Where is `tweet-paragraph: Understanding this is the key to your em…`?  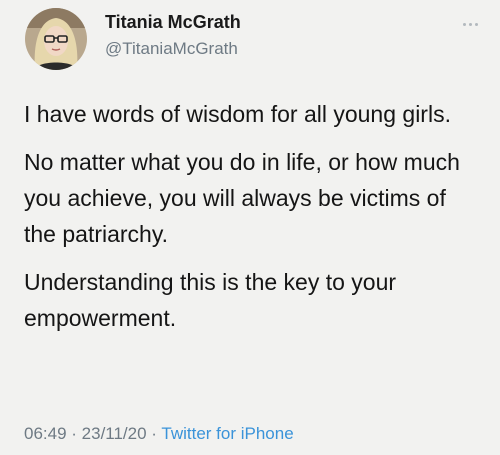
tweet-paragraph: Understanding this is the key to your em… is located at coordinates (210, 300).